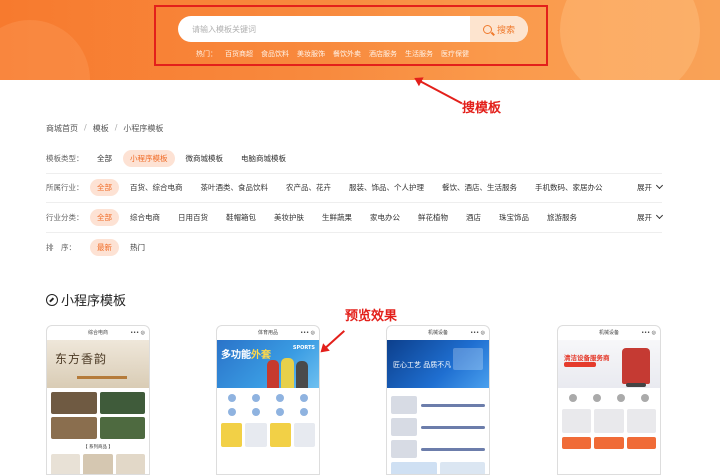 The image size is (720, 475). Describe the element at coordinates (205, 158) in the screenshot. I see `filter-option: 微商城模板` at that location.